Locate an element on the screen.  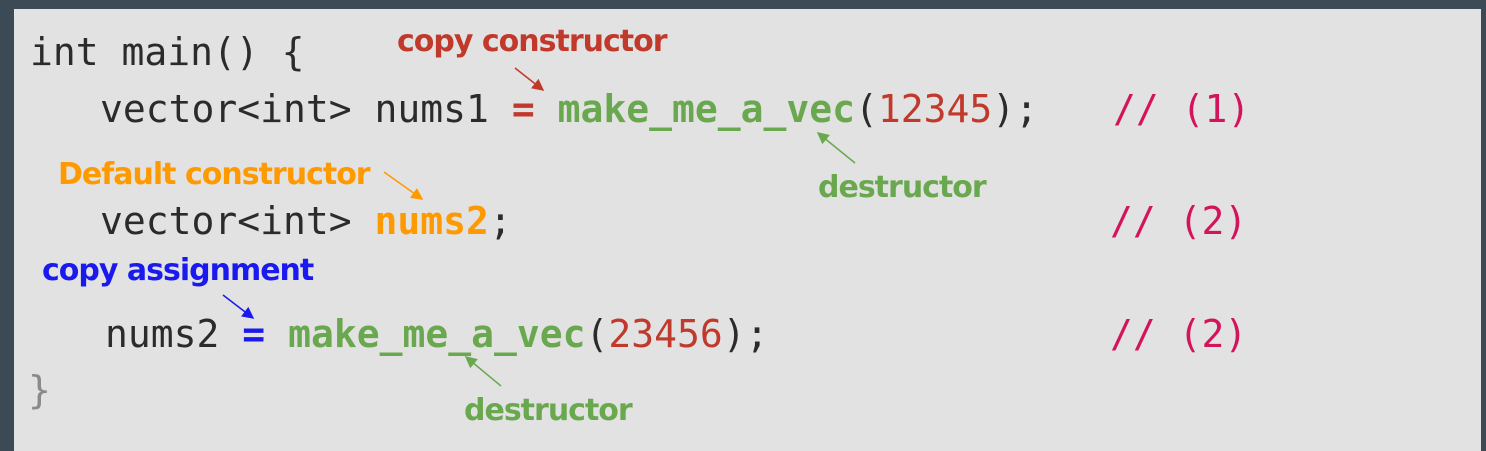
arrow-copy-constructor is located at coordinates (529, 79).